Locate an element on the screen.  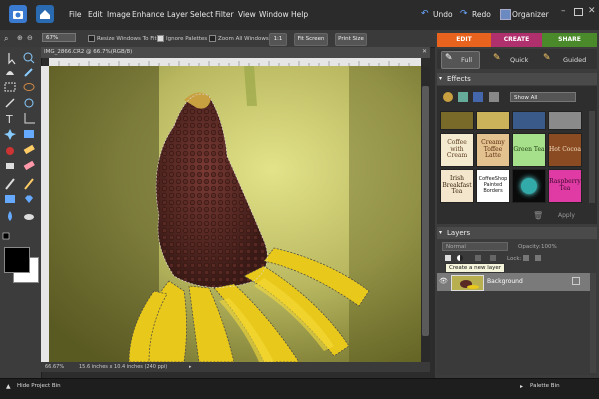
maximize-icon is located at coordinates (578, 12).